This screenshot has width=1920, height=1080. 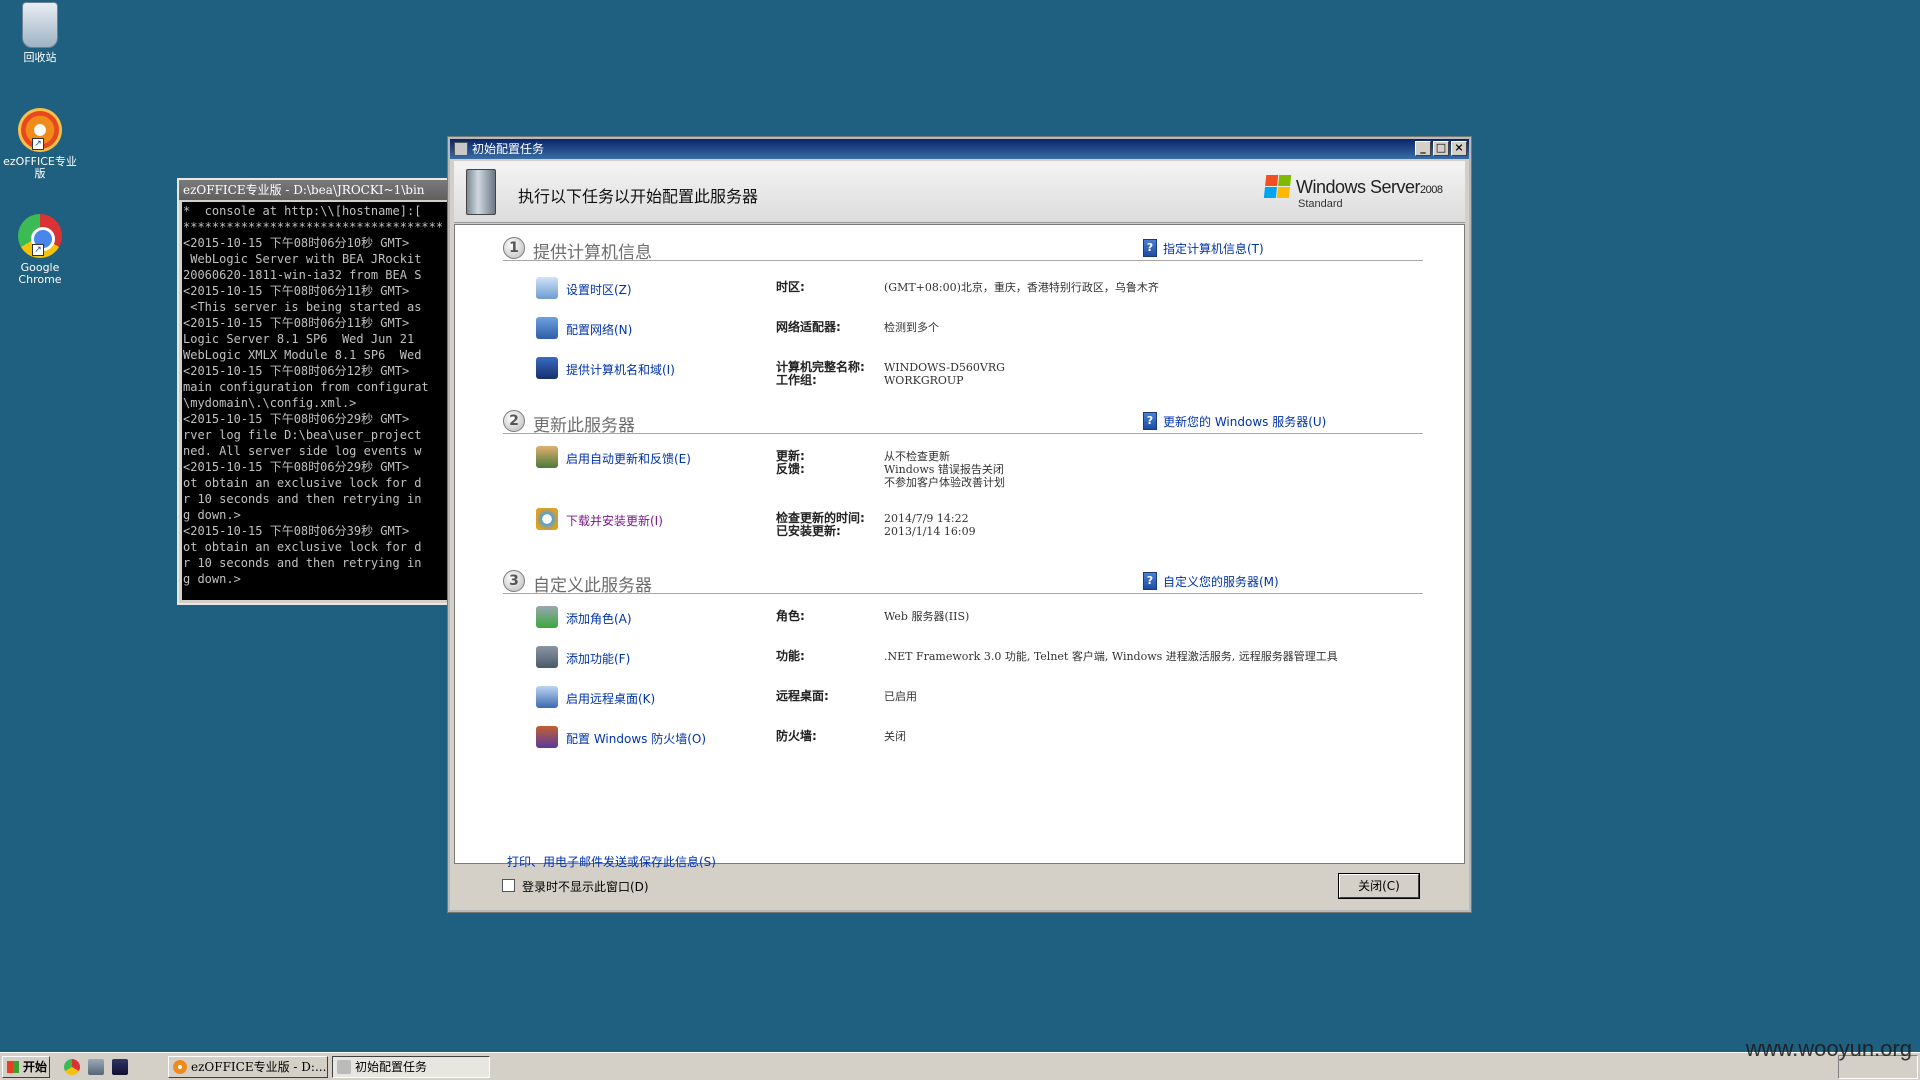 What do you see at coordinates (959, 149) in the screenshot?
I see `window-titlebar: 初始配置任务 _ □ ×` at bounding box center [959, 149].